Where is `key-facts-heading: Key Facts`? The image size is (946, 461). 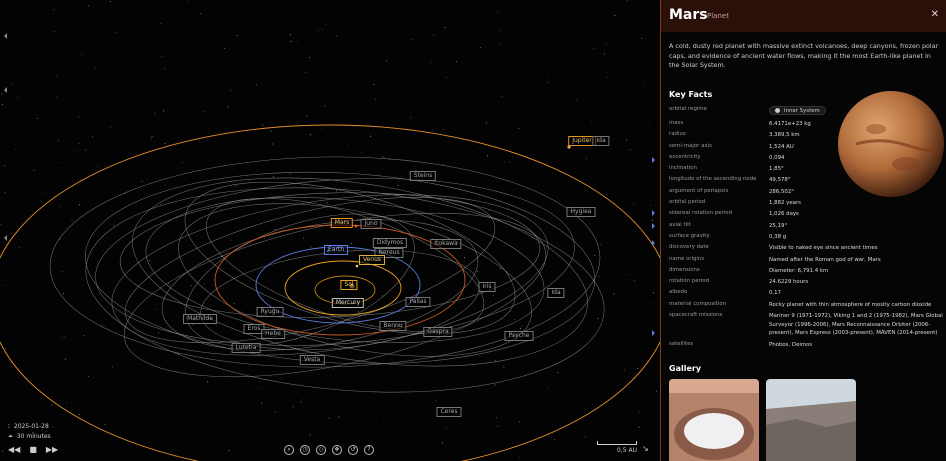 key-facts-heading: Key Facts is located at coordinates (691, 94).